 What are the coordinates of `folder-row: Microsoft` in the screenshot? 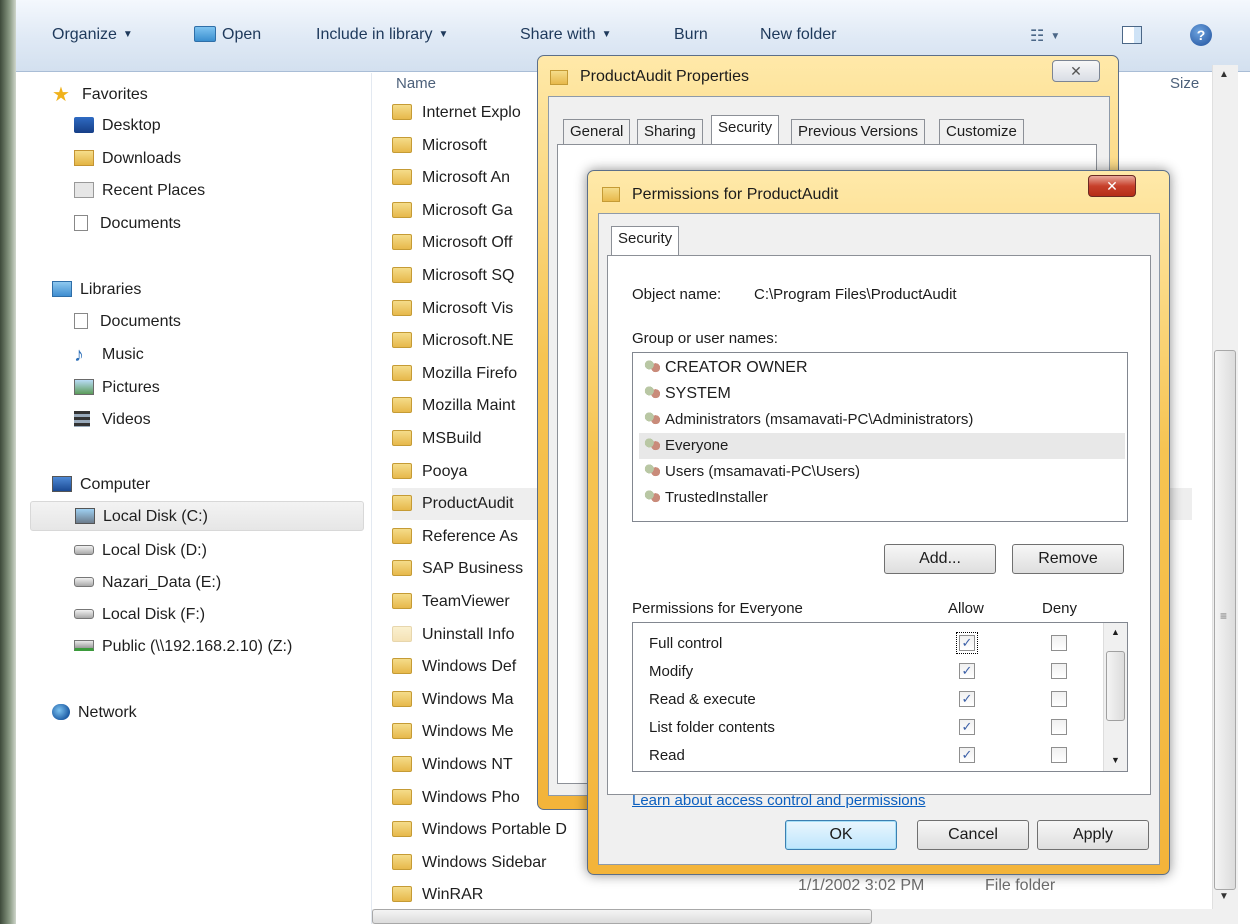 It's located at (439, 146).